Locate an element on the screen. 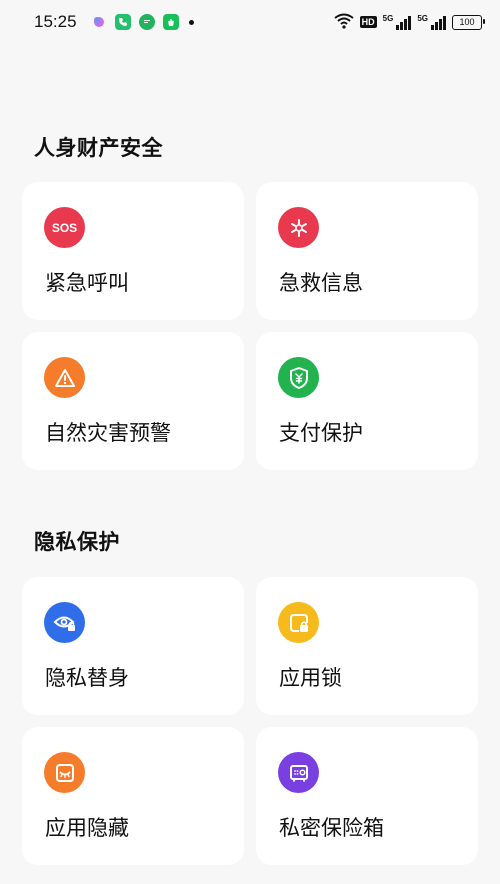 The image size is (500, 884). yuan-shield-icon is located at coordinates (298, 377).